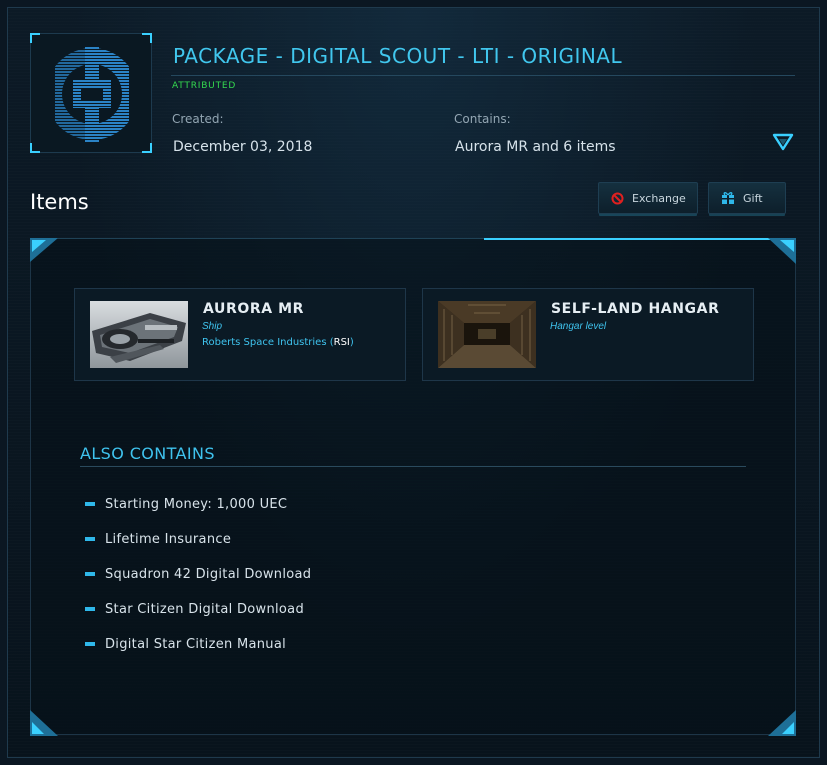 This screenshot has width=827, height=765. Describe the element at coordinates (398, 56) in the screenshot. I see `package-title: PACKAGE - DIGITAL SCOUT - LTI - ORIGINAL` at that location.